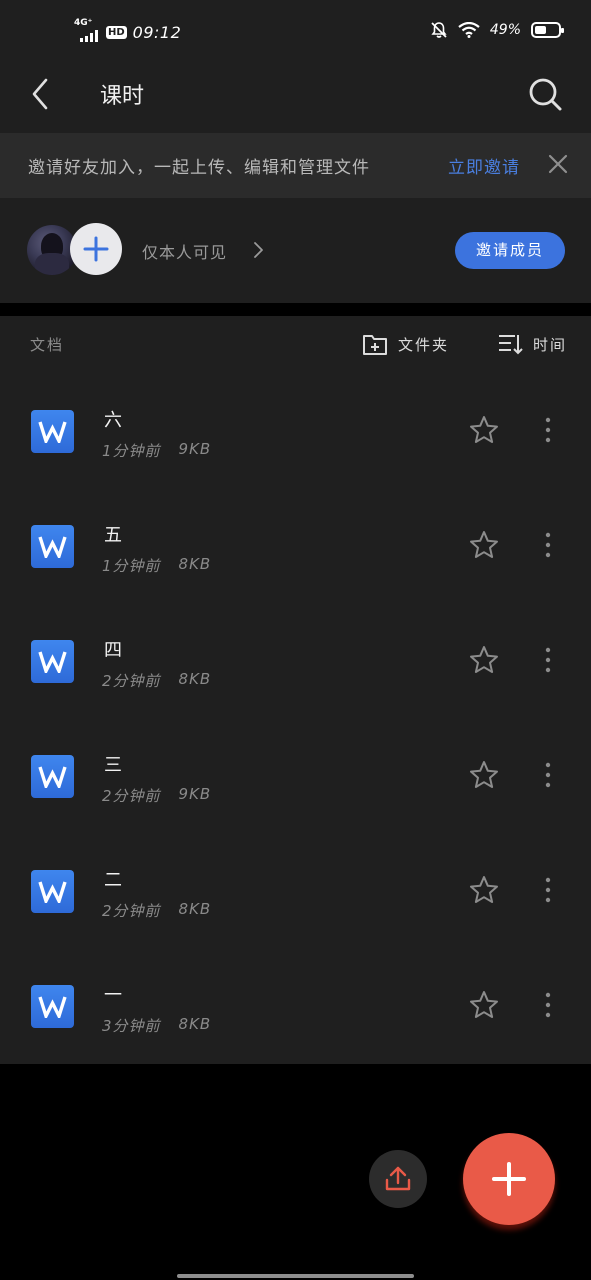 This screenshot has width=591, height=1280. Describe the element at coordinates (505, 30) in the screenshot. I see `battery-percent: 49%` at that location.